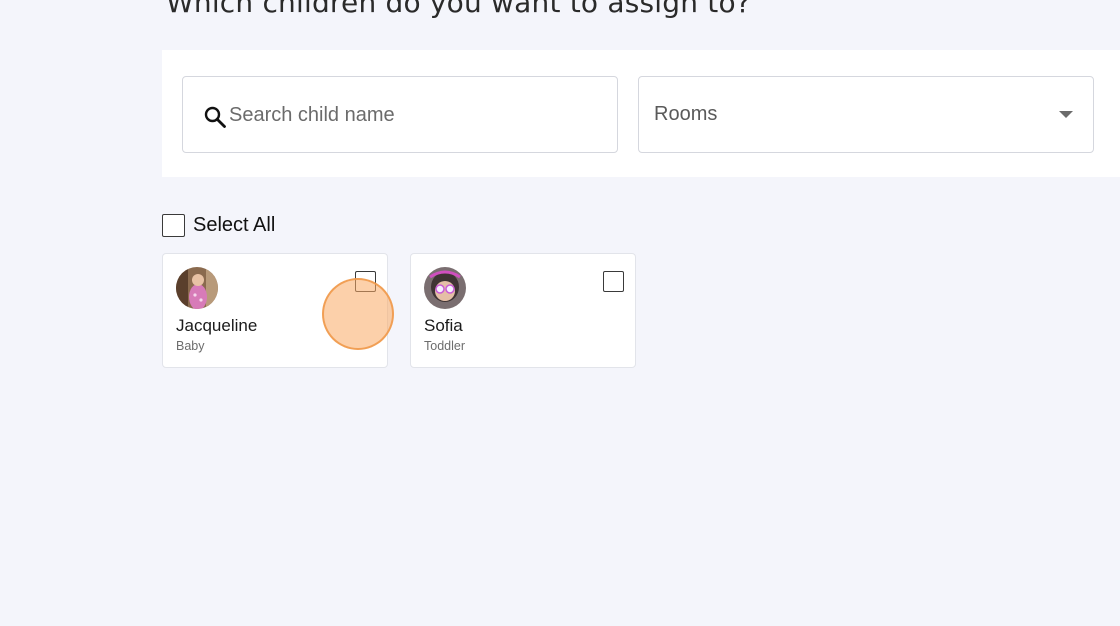  I want to click on search-icon, so click(215, 117).